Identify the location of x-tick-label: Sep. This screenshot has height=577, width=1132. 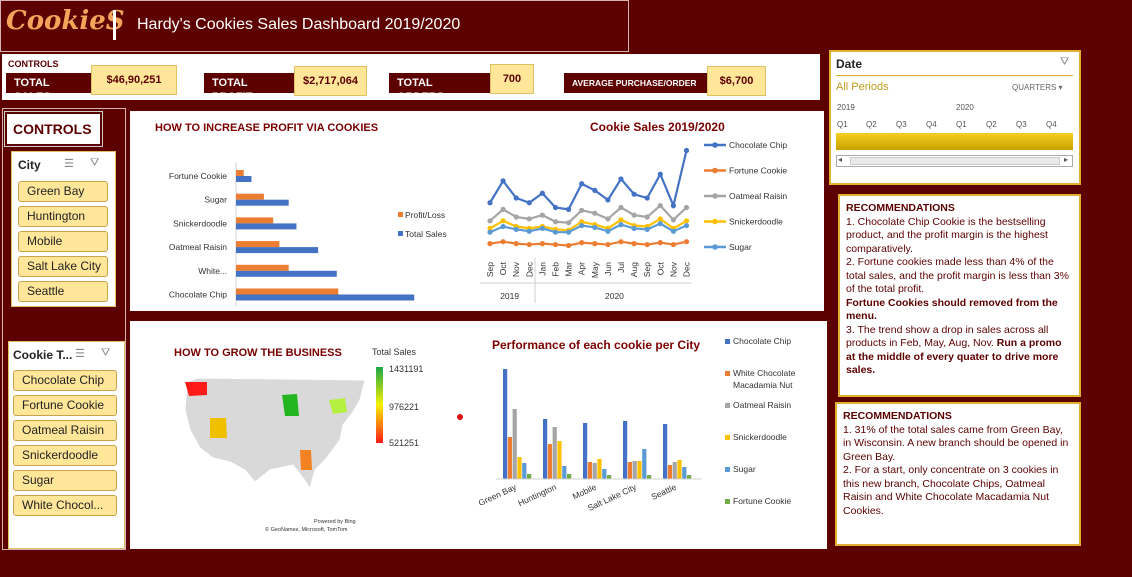
(647, 269).